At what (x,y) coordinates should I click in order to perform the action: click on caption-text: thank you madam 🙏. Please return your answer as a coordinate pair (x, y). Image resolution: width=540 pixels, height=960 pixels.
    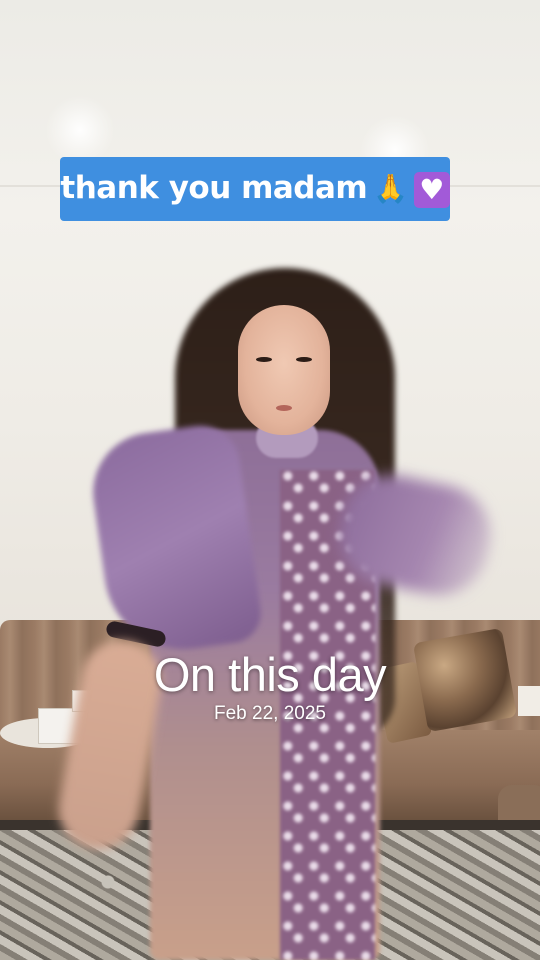
    Looking at the image, I should click on (255, 189).